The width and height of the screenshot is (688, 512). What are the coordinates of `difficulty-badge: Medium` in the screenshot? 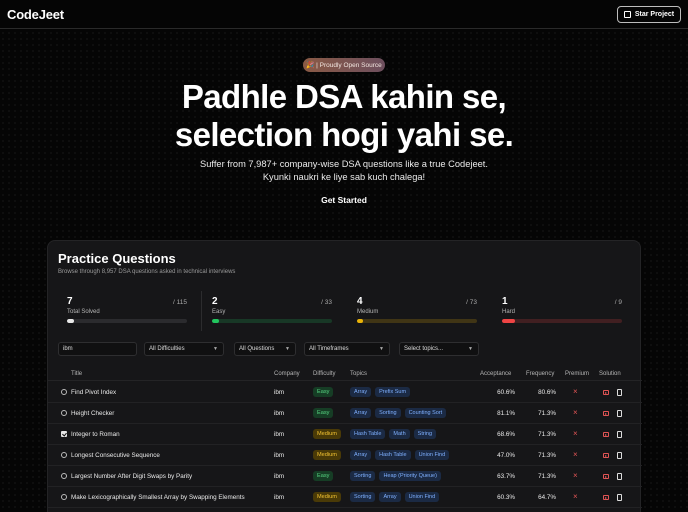 It's located at (327, 434).